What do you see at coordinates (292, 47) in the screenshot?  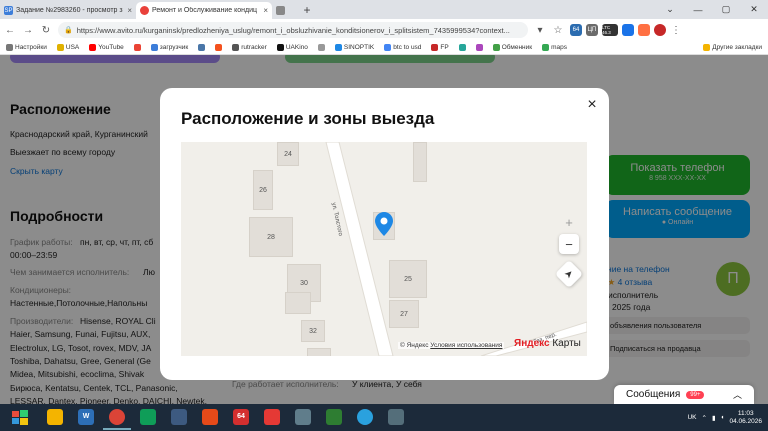 I see `bookmark-uakino: UAKino` at bounding box center [292, 47].